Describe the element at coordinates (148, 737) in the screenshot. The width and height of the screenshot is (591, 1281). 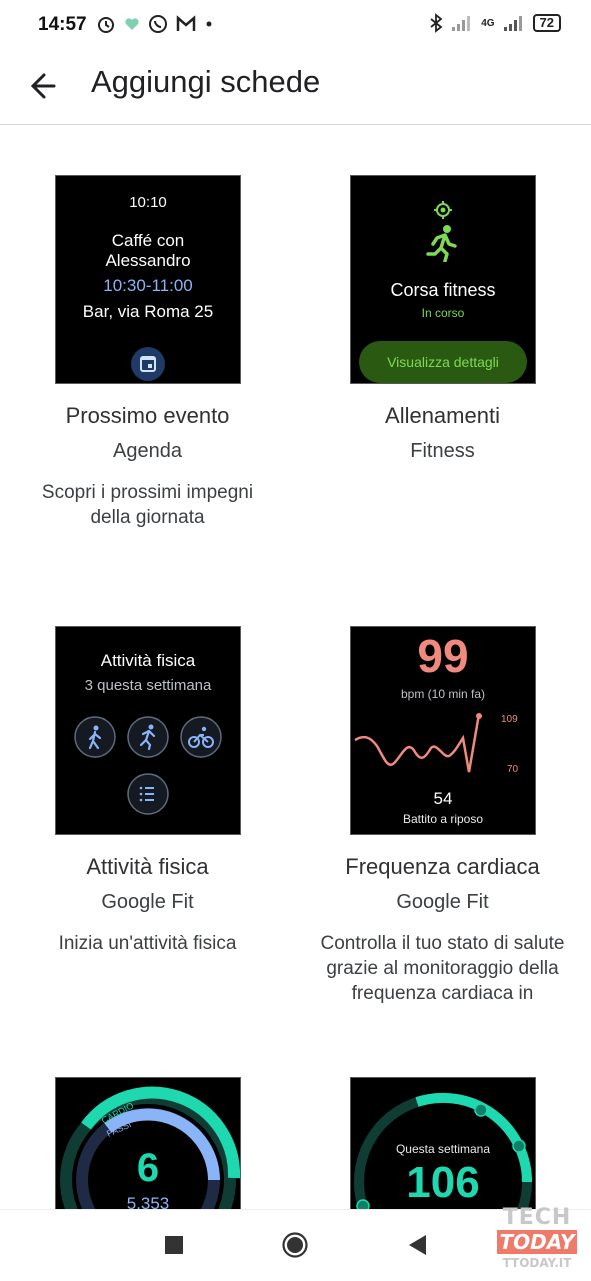
I see `run-icon` at that location.